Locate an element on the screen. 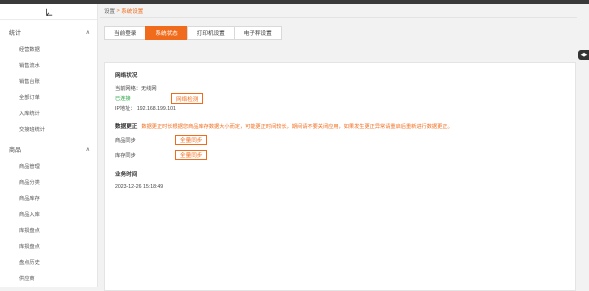 This screenshot has width=589, height=291. sidebar-item: 销售台账 is located at coordinates (48, 81).